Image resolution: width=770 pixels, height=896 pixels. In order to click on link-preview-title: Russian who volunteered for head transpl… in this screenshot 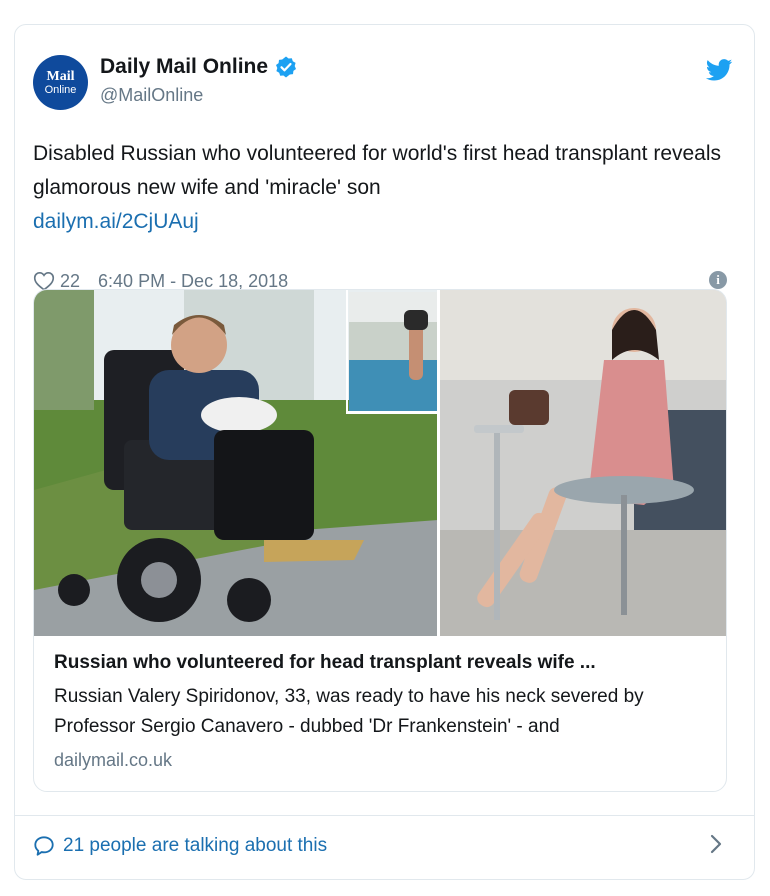, I will do `click(384, 663)`.